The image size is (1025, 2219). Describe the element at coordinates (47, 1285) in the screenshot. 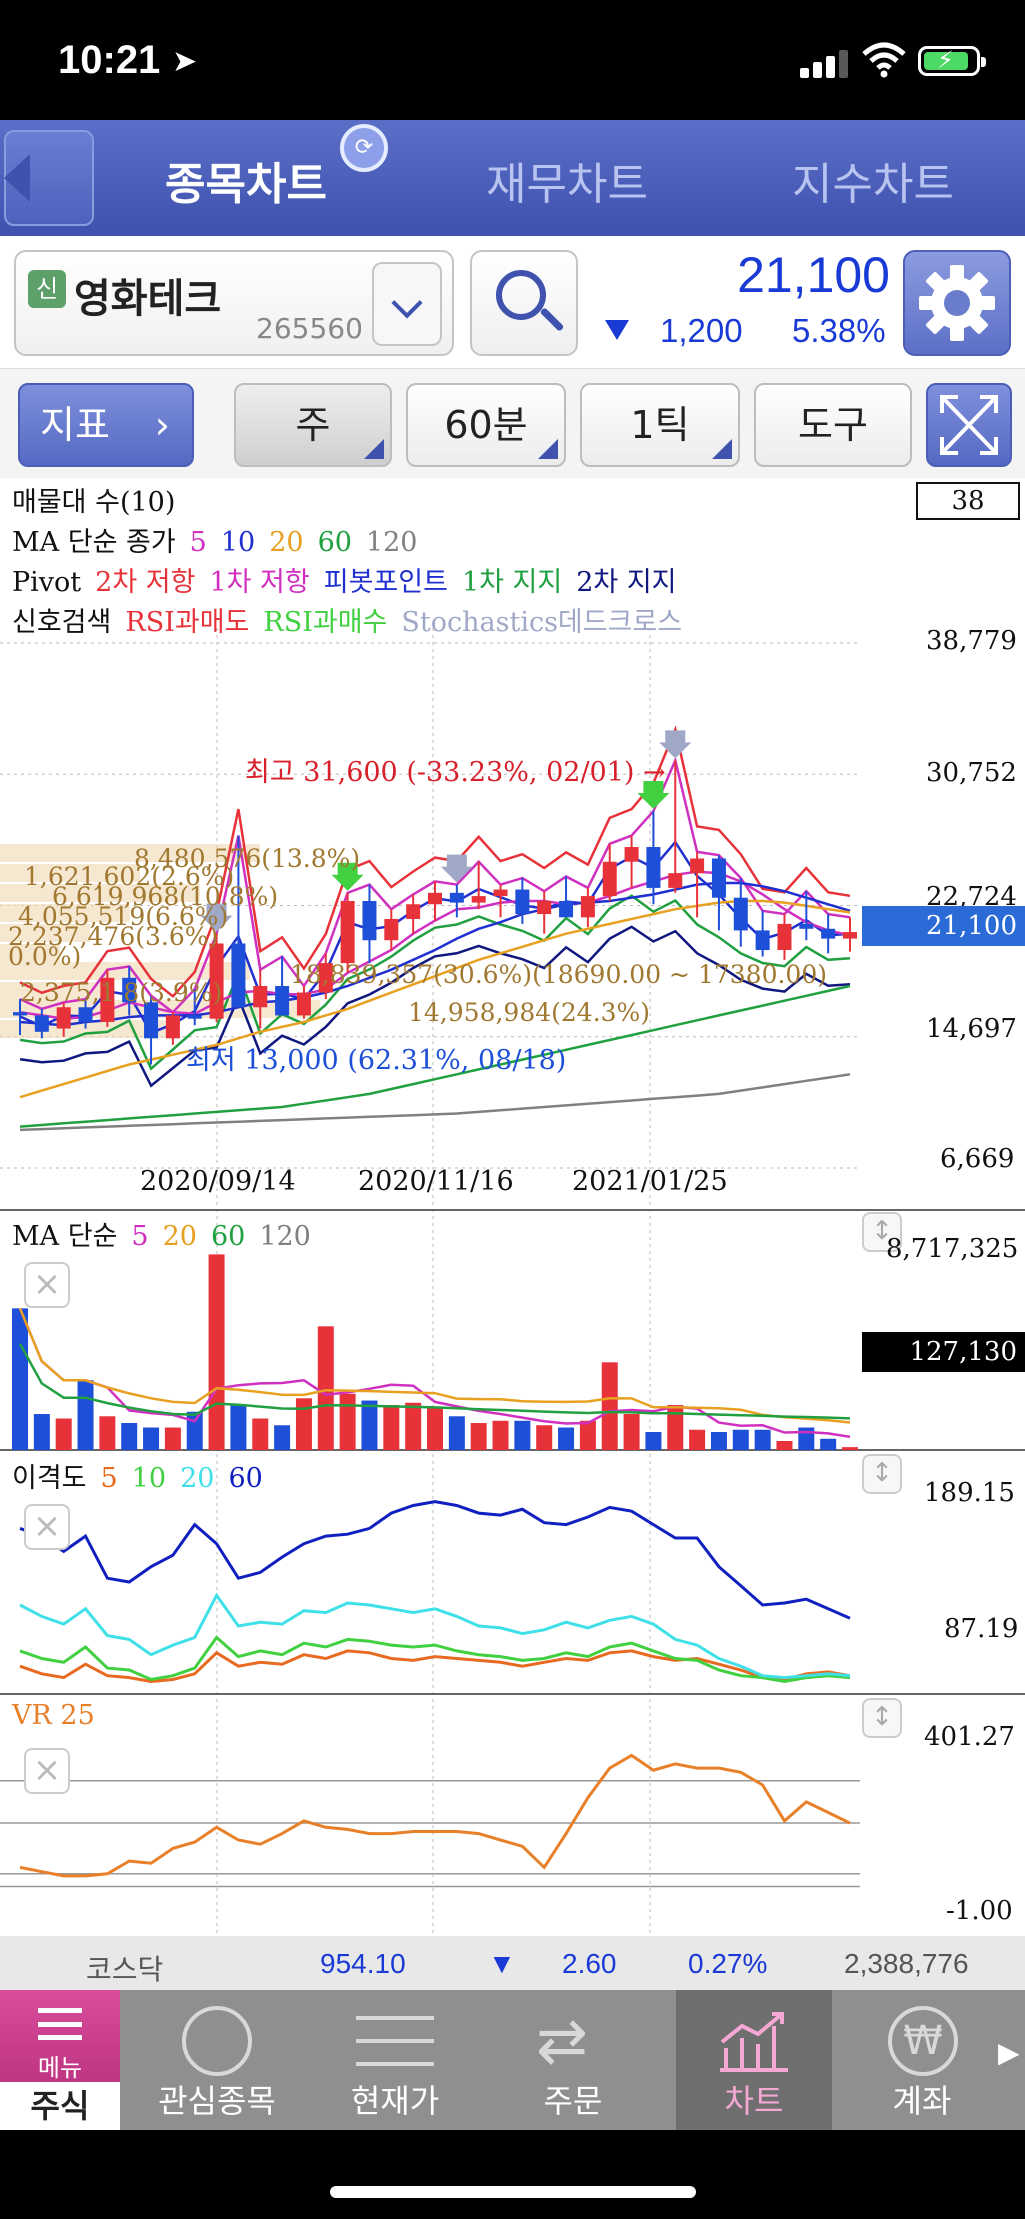

I see `close-volume-panel-button: ×` at that location.